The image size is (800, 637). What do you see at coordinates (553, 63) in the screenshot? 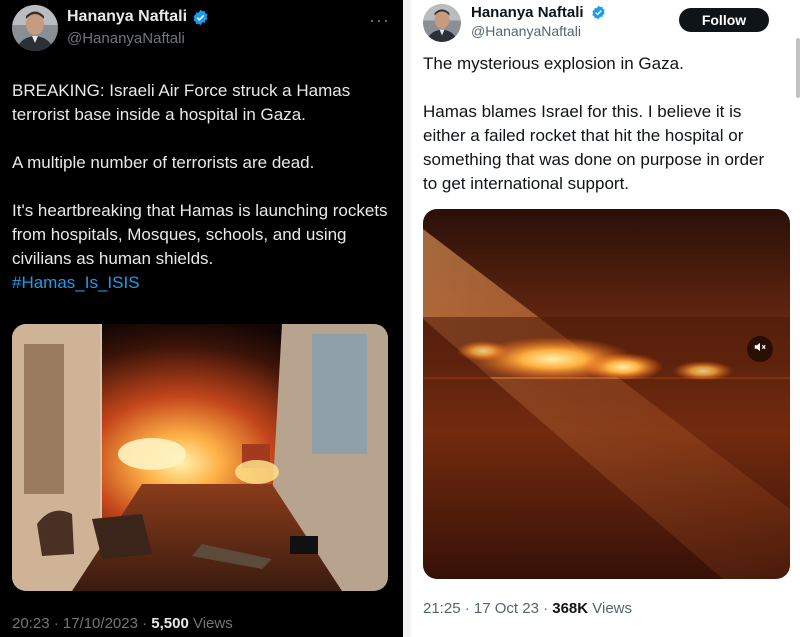
I see `tweet-paragraph: The mysterious explosion in Gaza.` at bounding box center [553, 63].